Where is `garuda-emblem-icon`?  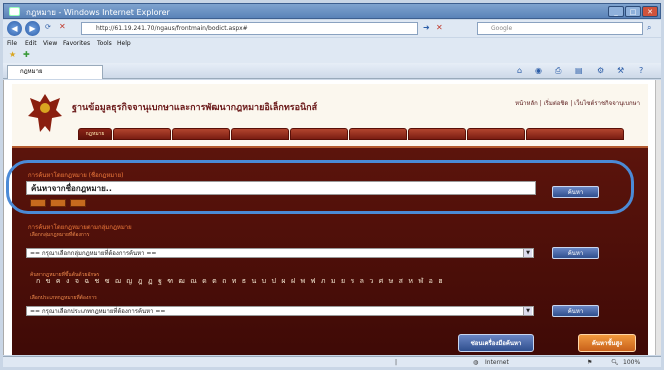 garuda-emblem-icon is located at coordinates (45, 113).